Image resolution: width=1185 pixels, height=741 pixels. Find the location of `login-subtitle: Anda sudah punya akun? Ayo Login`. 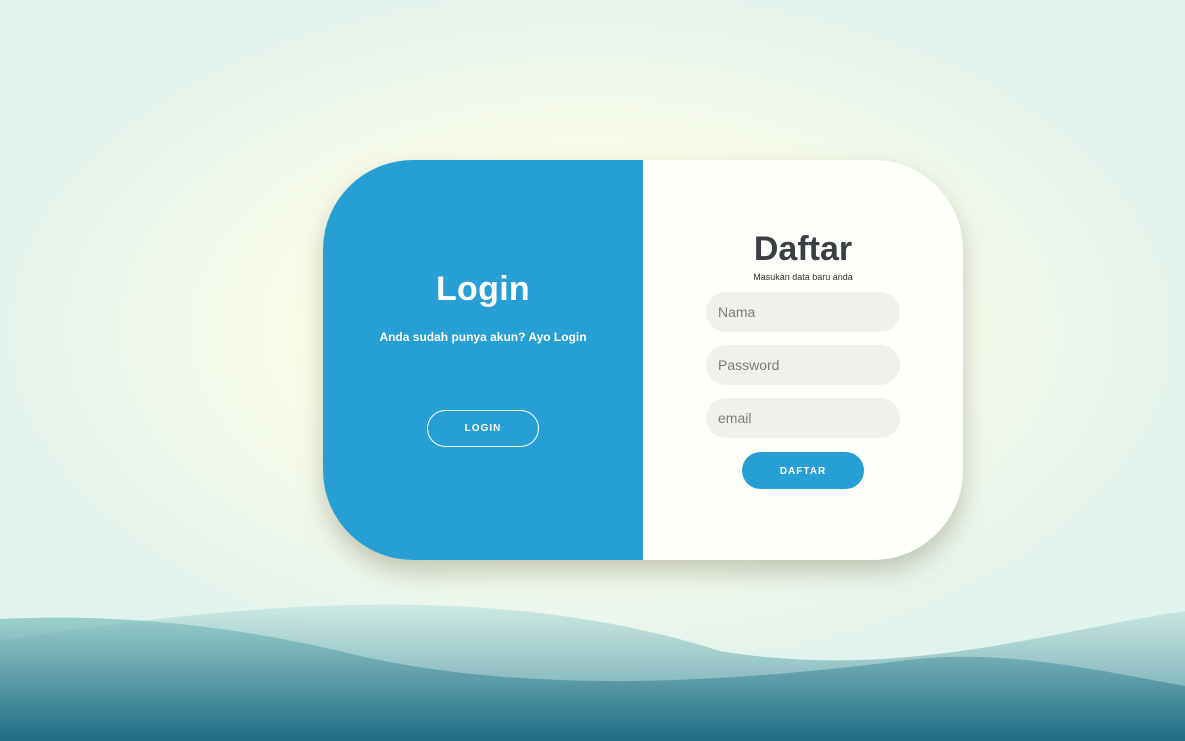

login-subtitle: Anda sudah punya akun? Ayo Login is located at coordinates (483, 337).